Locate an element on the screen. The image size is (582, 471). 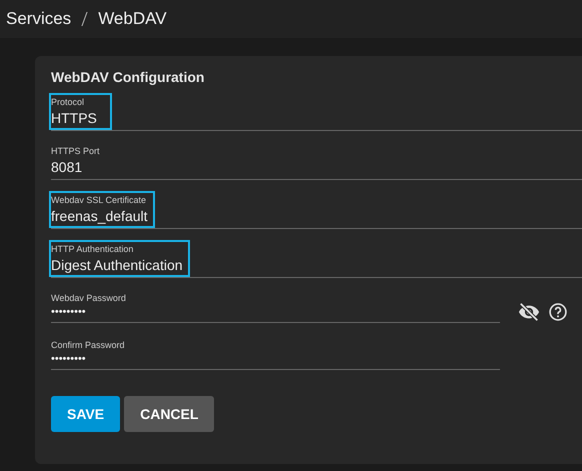
input-field: Confirm Password ••••••••• is located at coordinates (275, 352).